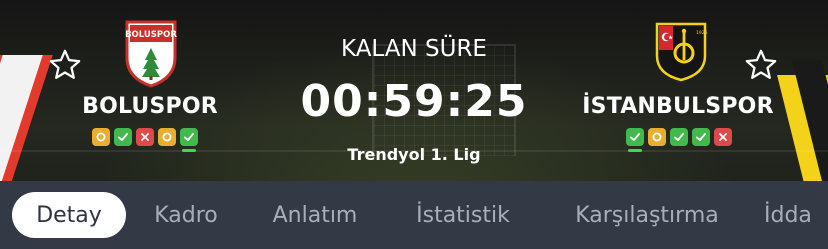 The width and height of the screenshot is (828, 249). I want to click on tab-istatistik: İstatistik, so click(463, 215).